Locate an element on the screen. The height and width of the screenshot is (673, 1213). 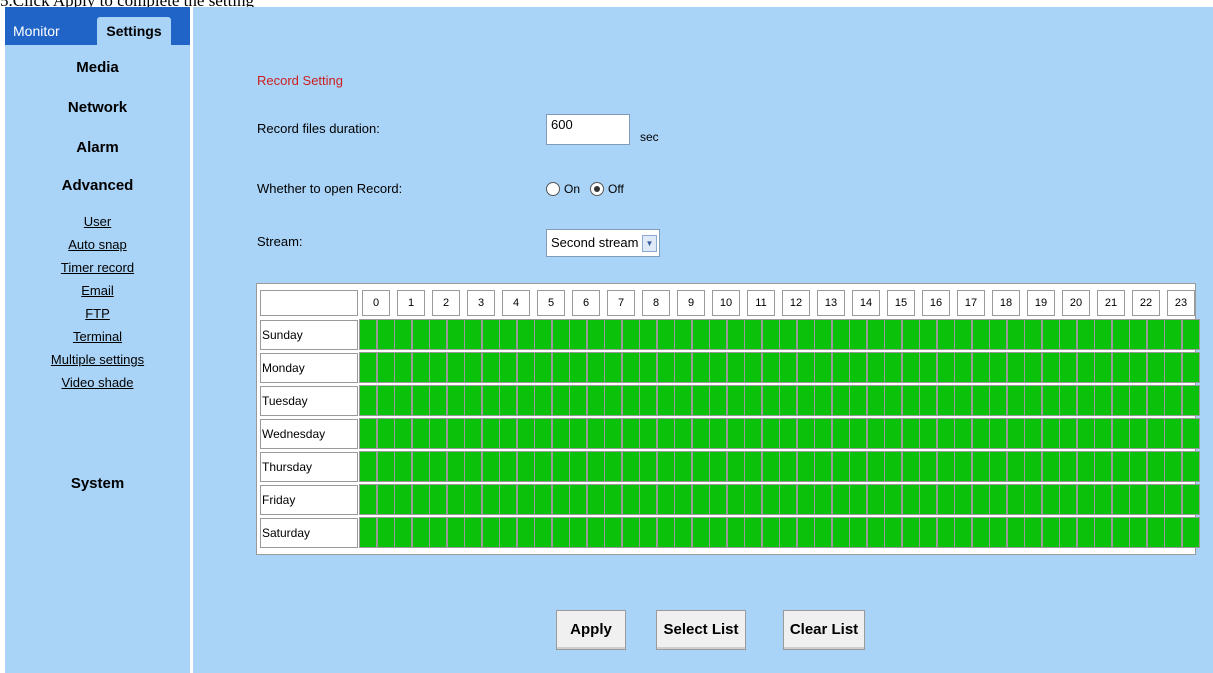
hour-header: 22 is located at coordinates (1146, 303).